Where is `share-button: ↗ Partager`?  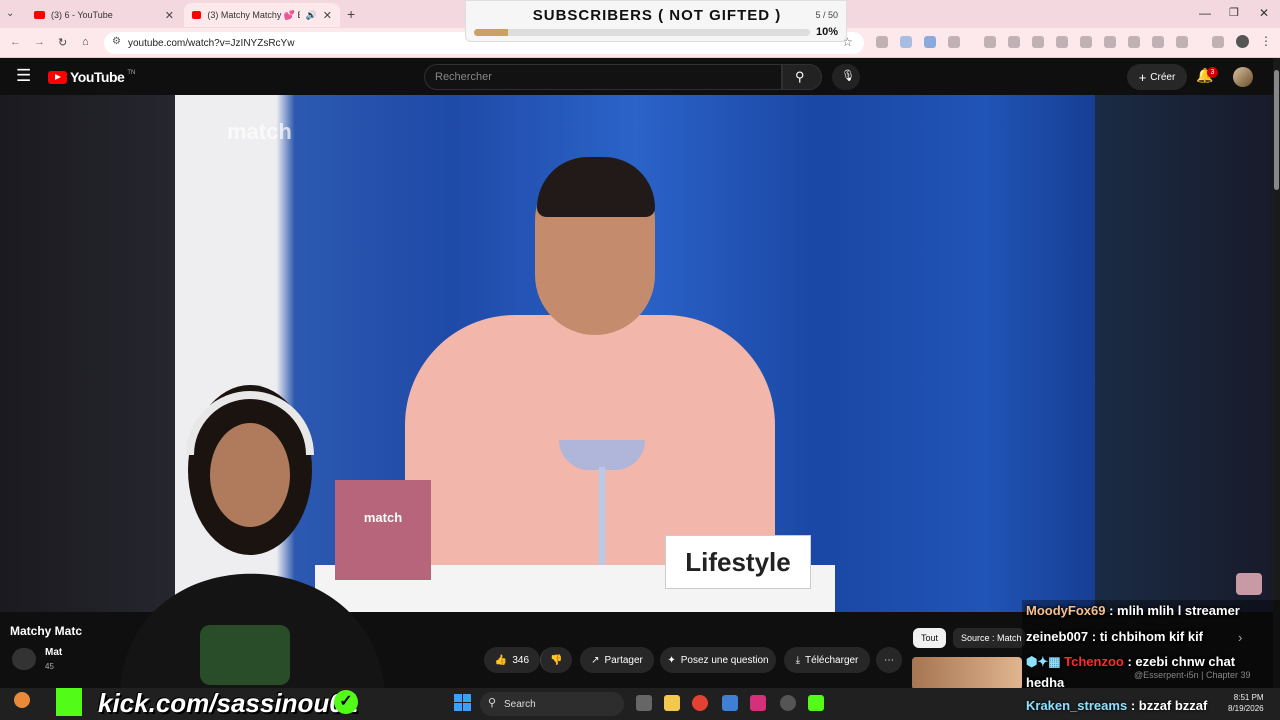 share-button: ↗ Partager is located at coordinates (617, 660).